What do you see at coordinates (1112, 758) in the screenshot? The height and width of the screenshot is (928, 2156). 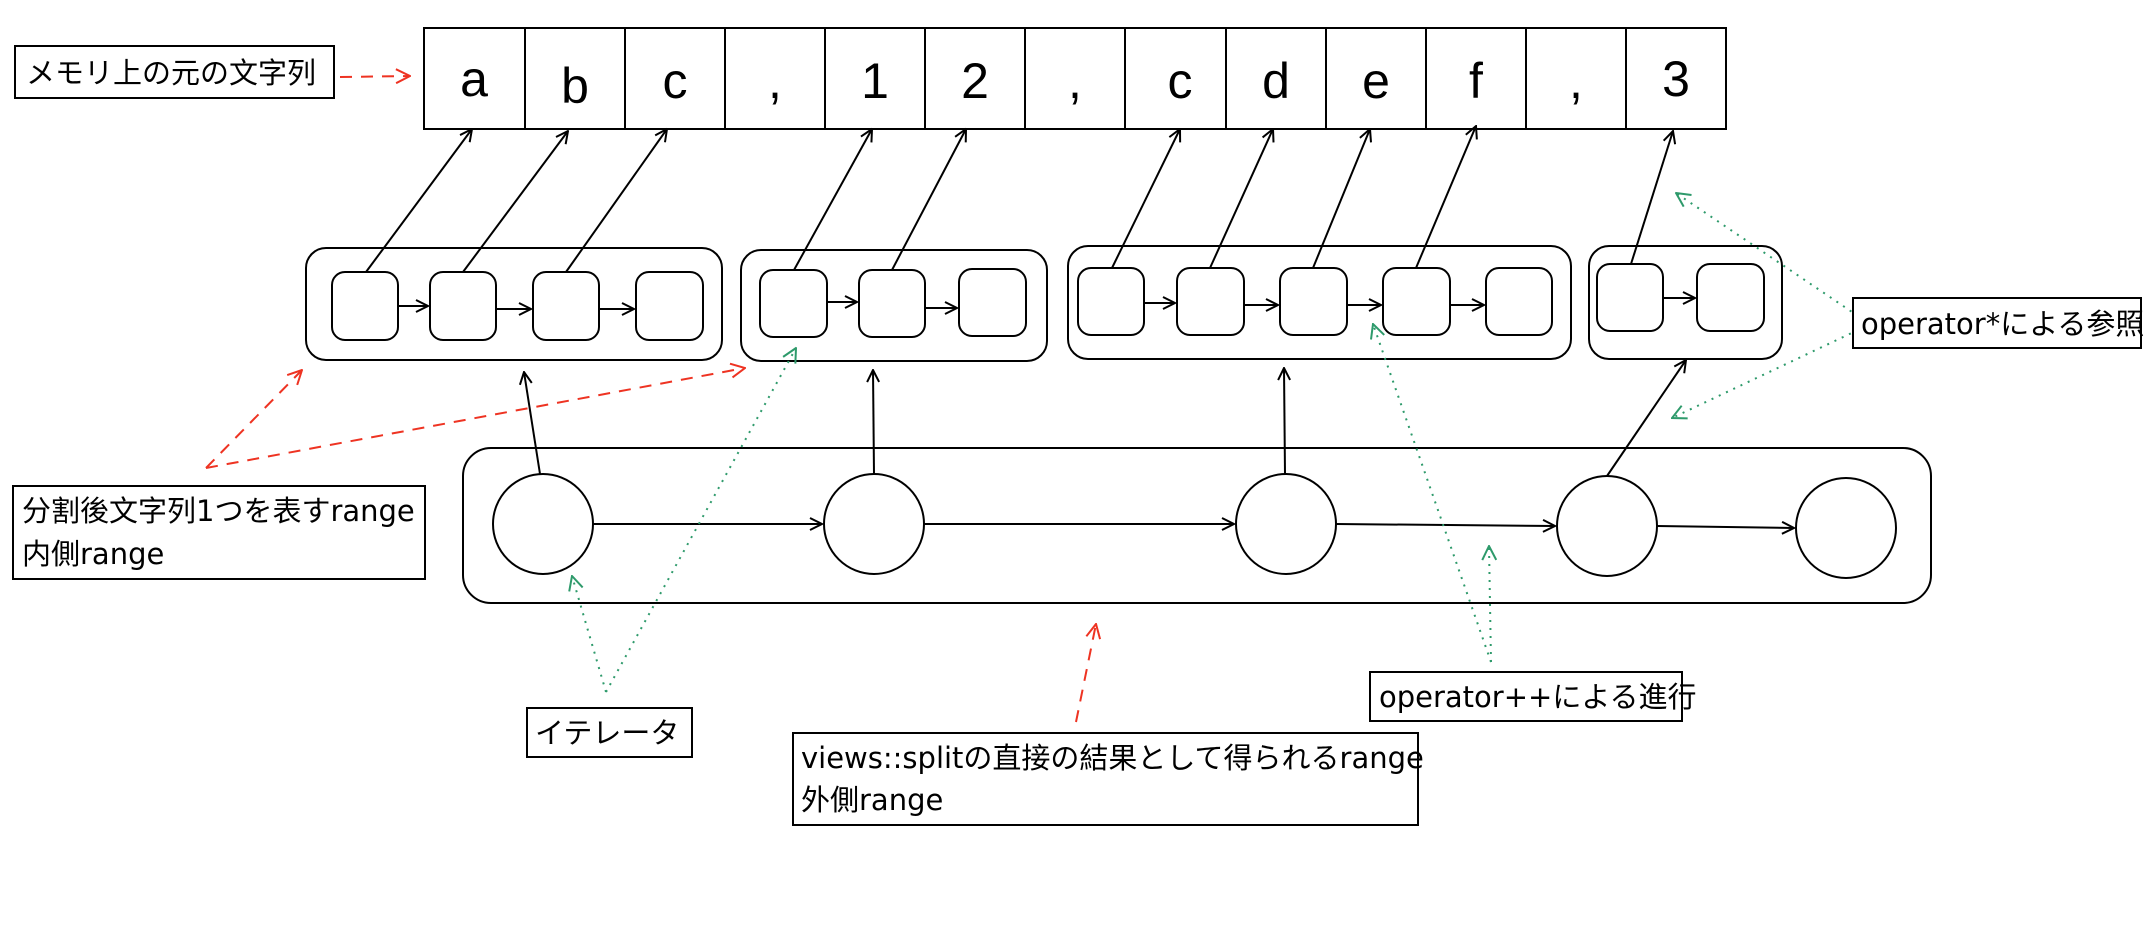 I see `outer-range-label-line1: views::splitの直接の結果として得られるrange` at bounding box center [1112, 758].